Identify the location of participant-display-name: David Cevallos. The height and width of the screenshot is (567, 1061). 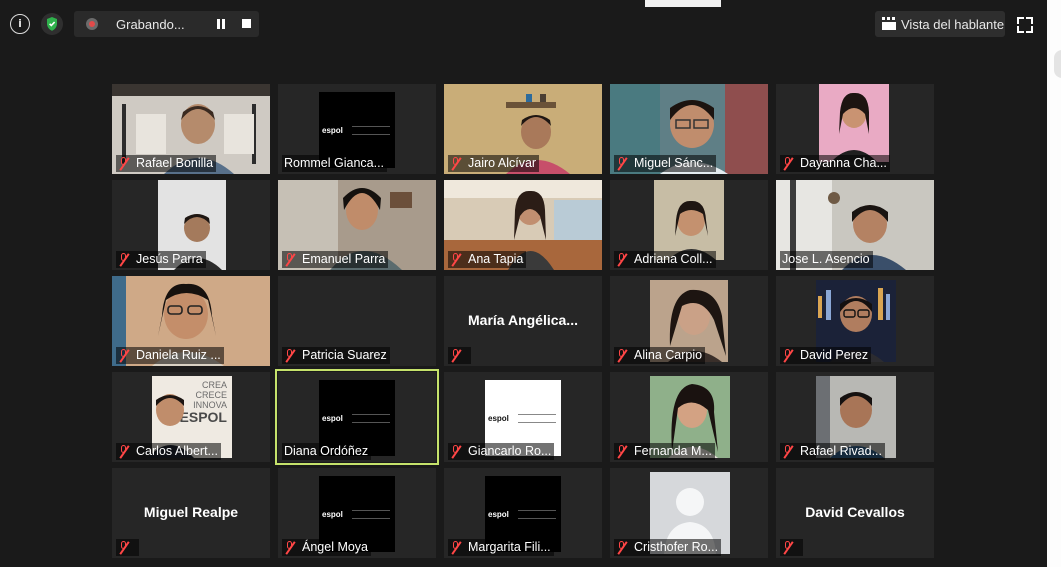
(855, 512).